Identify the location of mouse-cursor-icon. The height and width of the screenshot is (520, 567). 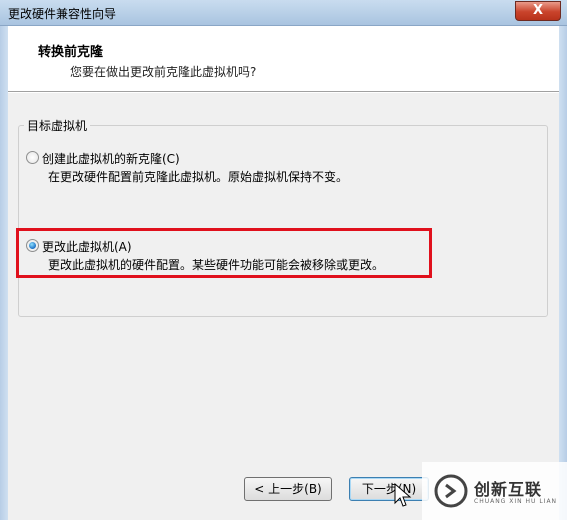
(403, 495).